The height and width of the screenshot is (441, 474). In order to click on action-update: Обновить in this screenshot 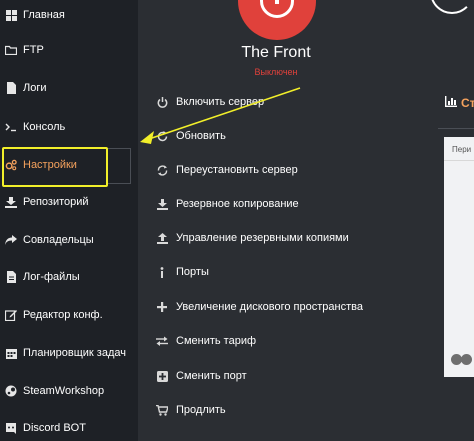, I will do `click(191, 136)`.